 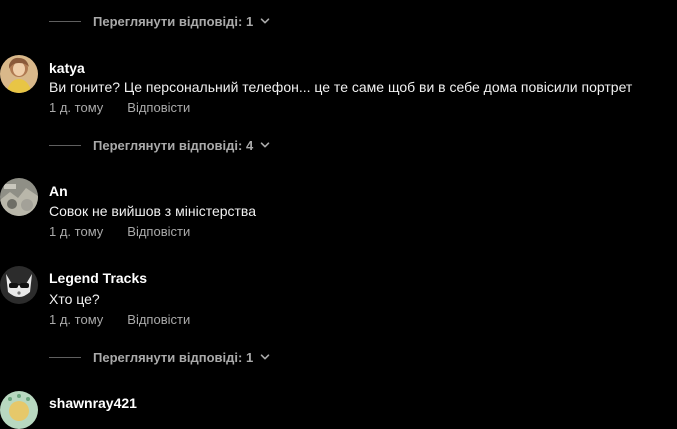 I want to click on view-replies-label: Переглянути відповіді: 4, so click(x=173, y=145).